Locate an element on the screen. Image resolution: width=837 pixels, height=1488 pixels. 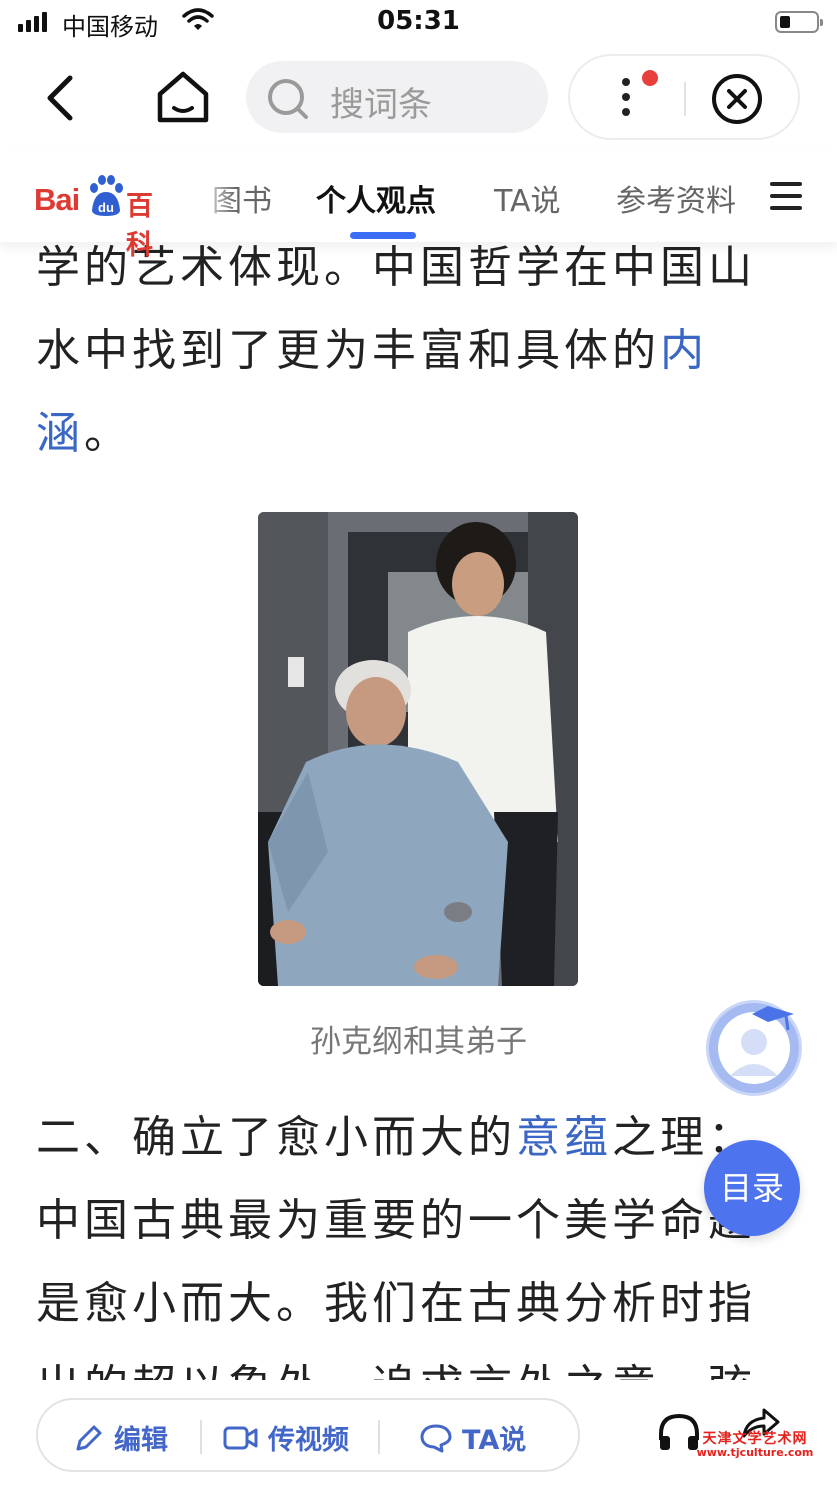
assistant-avatar is located at coordinates (754, 1048).